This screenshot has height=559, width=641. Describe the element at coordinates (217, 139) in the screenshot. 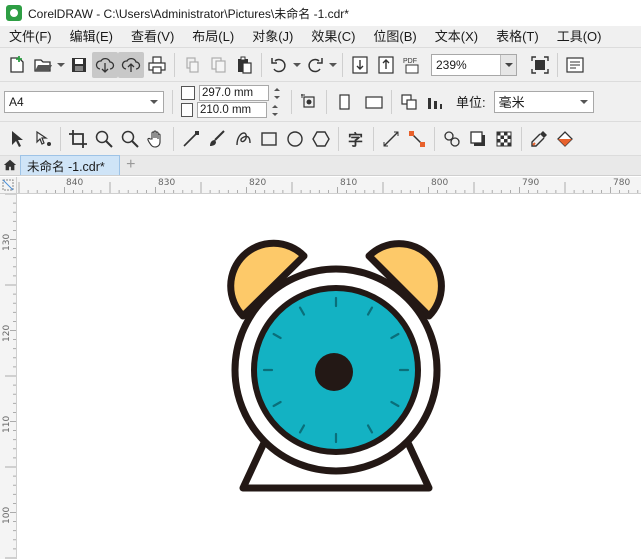

I see `artistic-media-tool-button` at that location.